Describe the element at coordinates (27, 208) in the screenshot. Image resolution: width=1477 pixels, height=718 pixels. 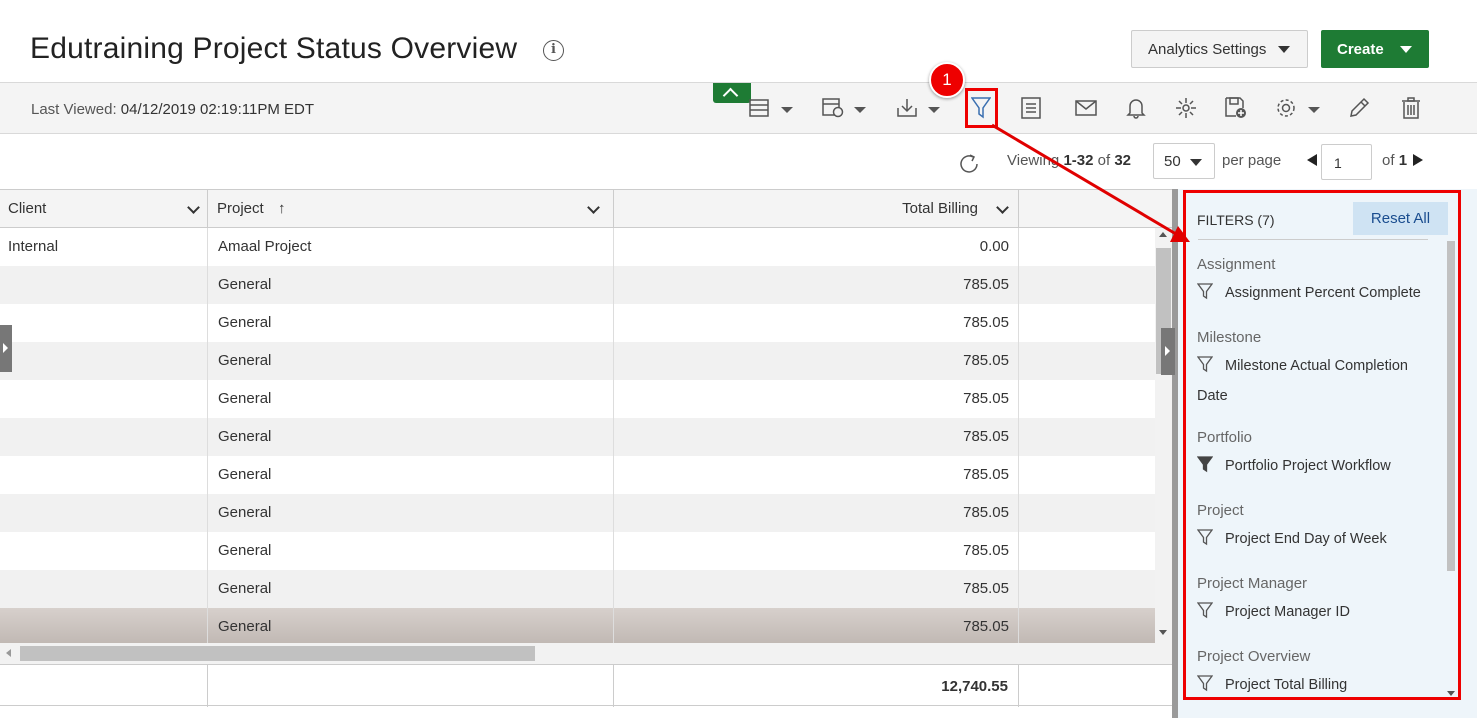
I see `column-label: Client` at that location.